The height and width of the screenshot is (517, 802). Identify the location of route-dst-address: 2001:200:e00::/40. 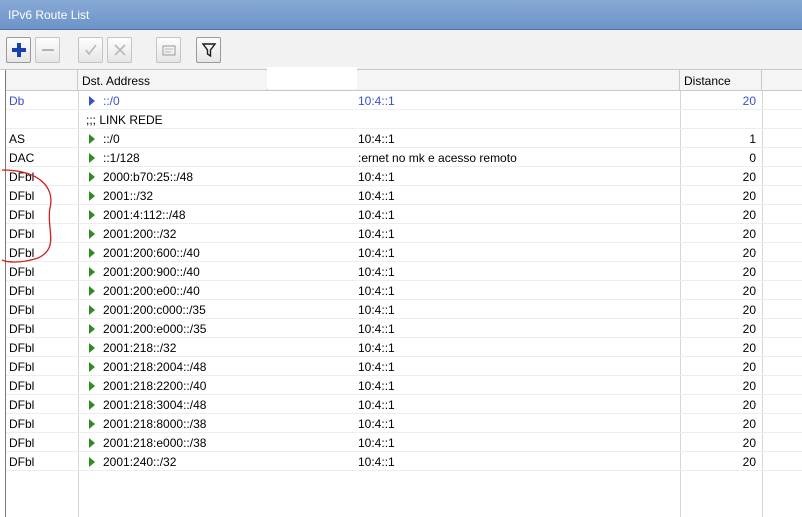
(151, 291).